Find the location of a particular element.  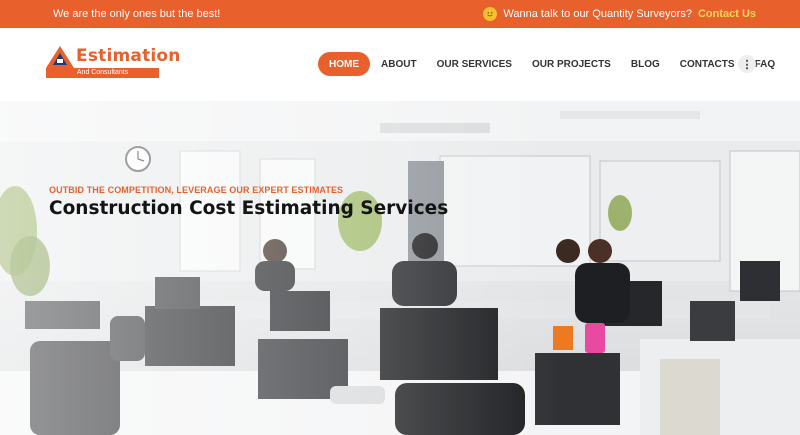

nav-contacts: CONTACTS is located at coordinates (707, 64).